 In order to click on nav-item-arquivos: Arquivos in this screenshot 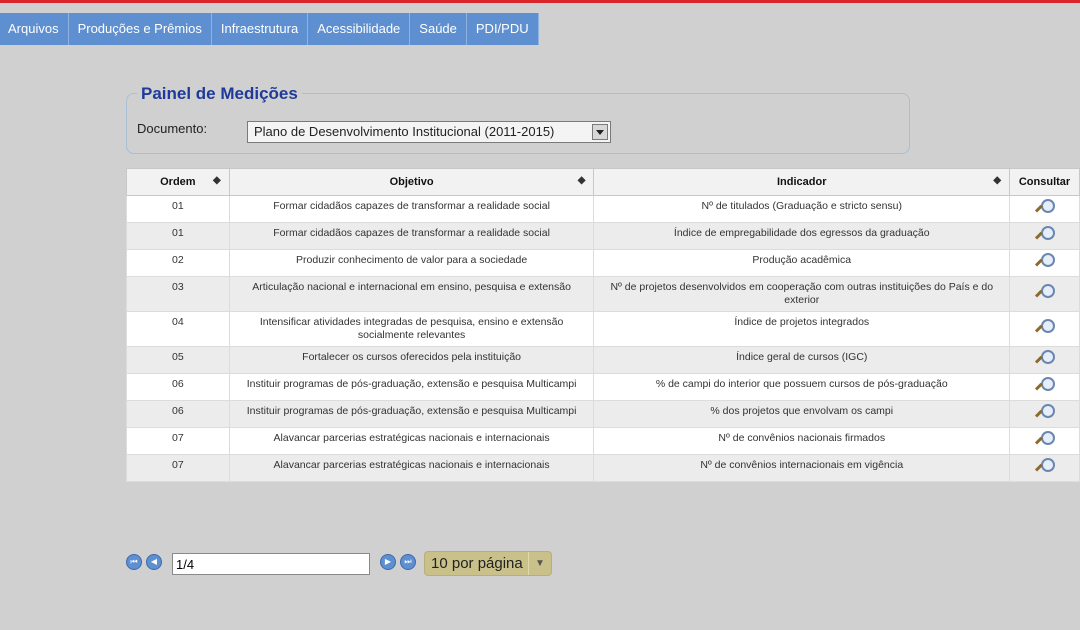, I will do `click(34, 29)`.